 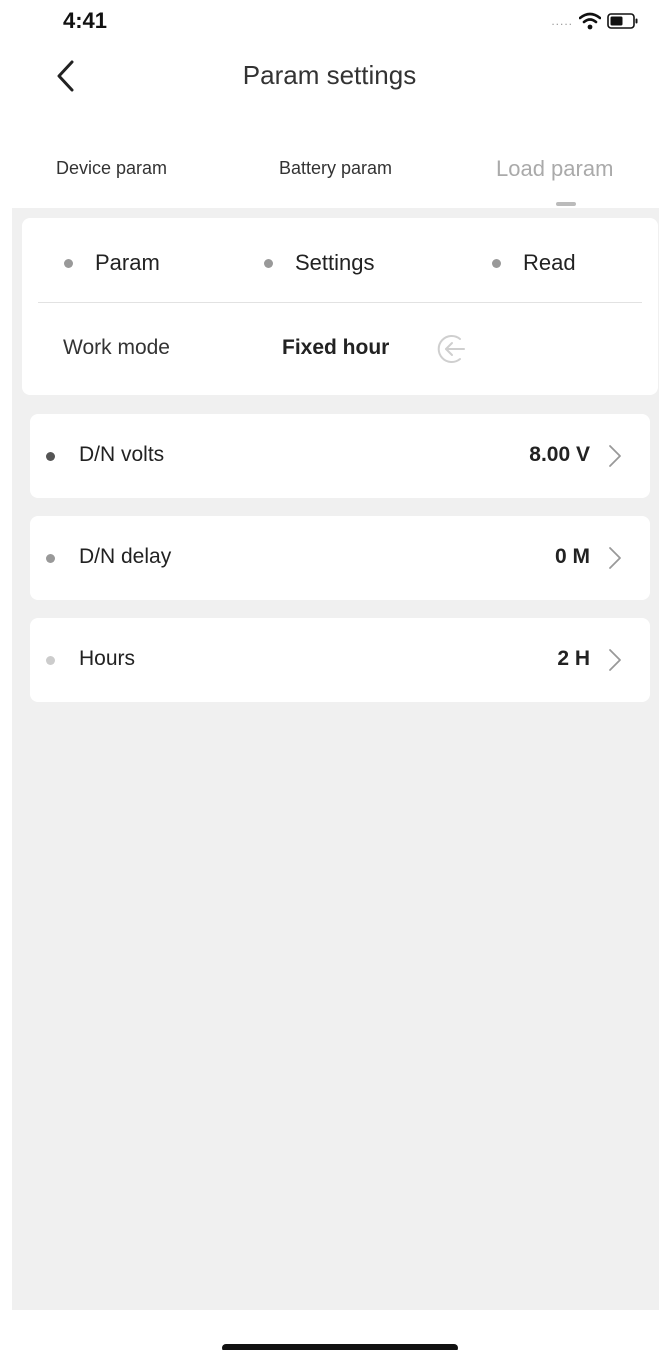 I want to click on read-option-label: Read, so click(x=549, y=262).